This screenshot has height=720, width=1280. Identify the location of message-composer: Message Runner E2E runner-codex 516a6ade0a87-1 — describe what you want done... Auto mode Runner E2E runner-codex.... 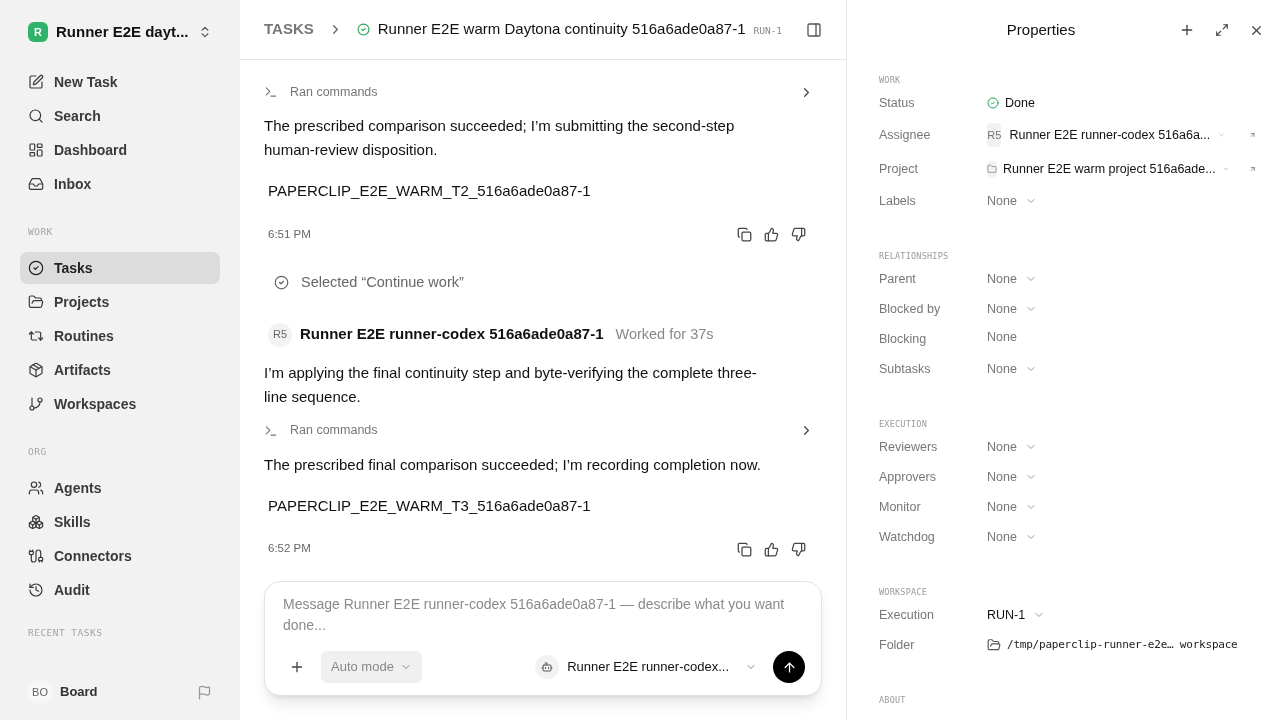
(543, 638).